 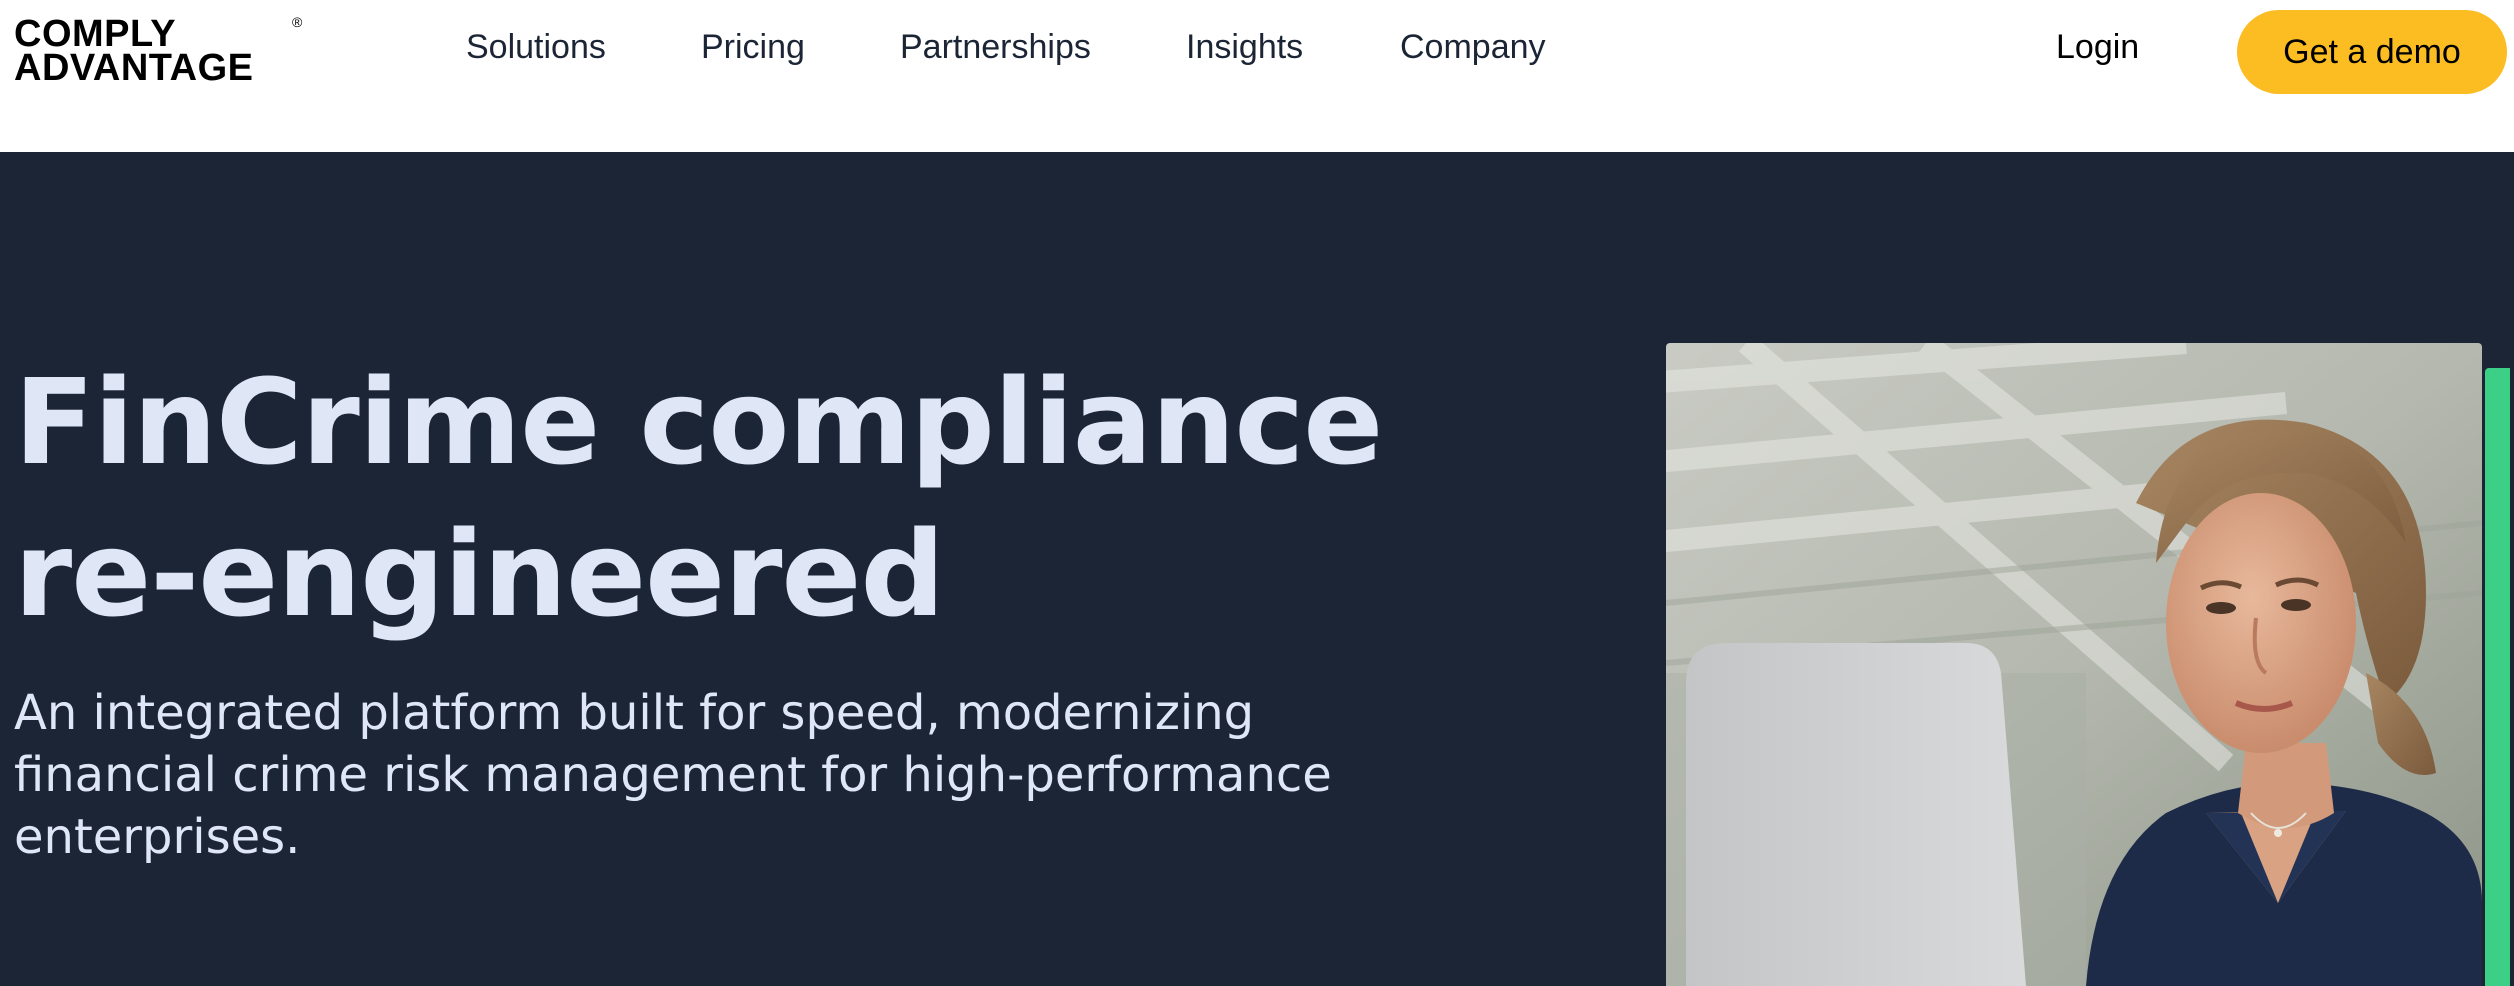 What do you see at coordinates (95, 34) in the screenshot?
I see `logo-line-1: COMPLY` at bounding box center [95, 34].